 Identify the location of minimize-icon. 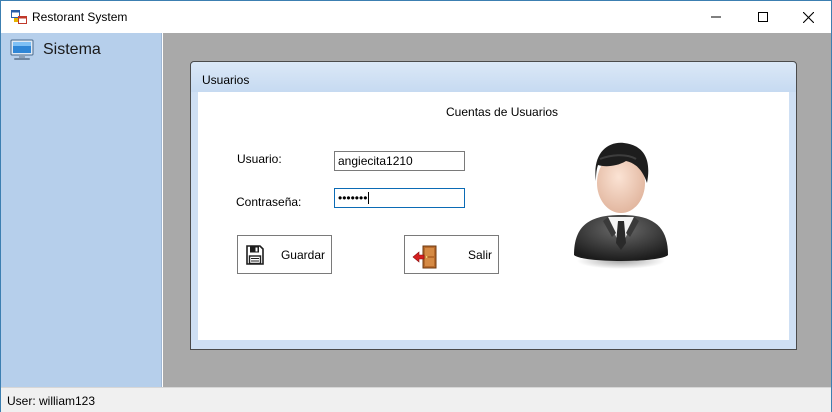
(716, 17).